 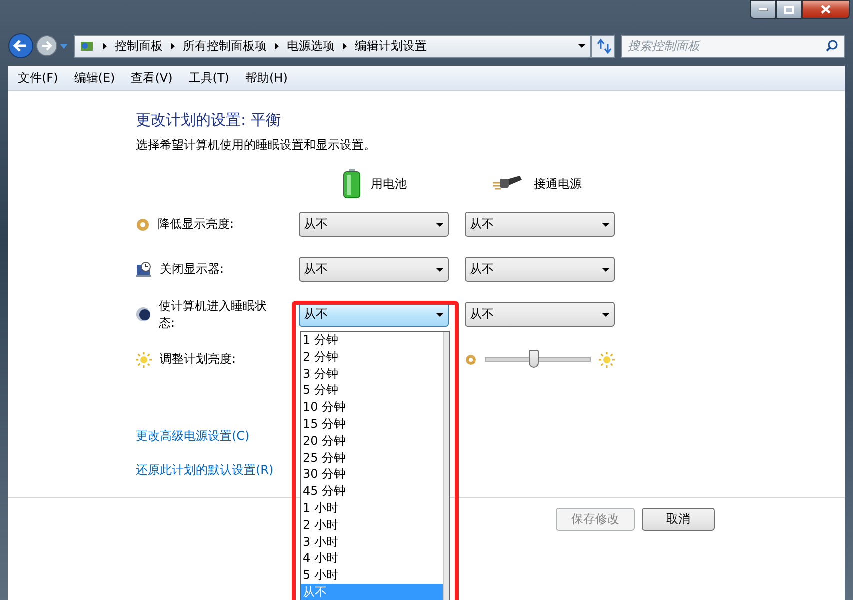 I want to click on column-heading: 用电池, so click(x=389, y=184).